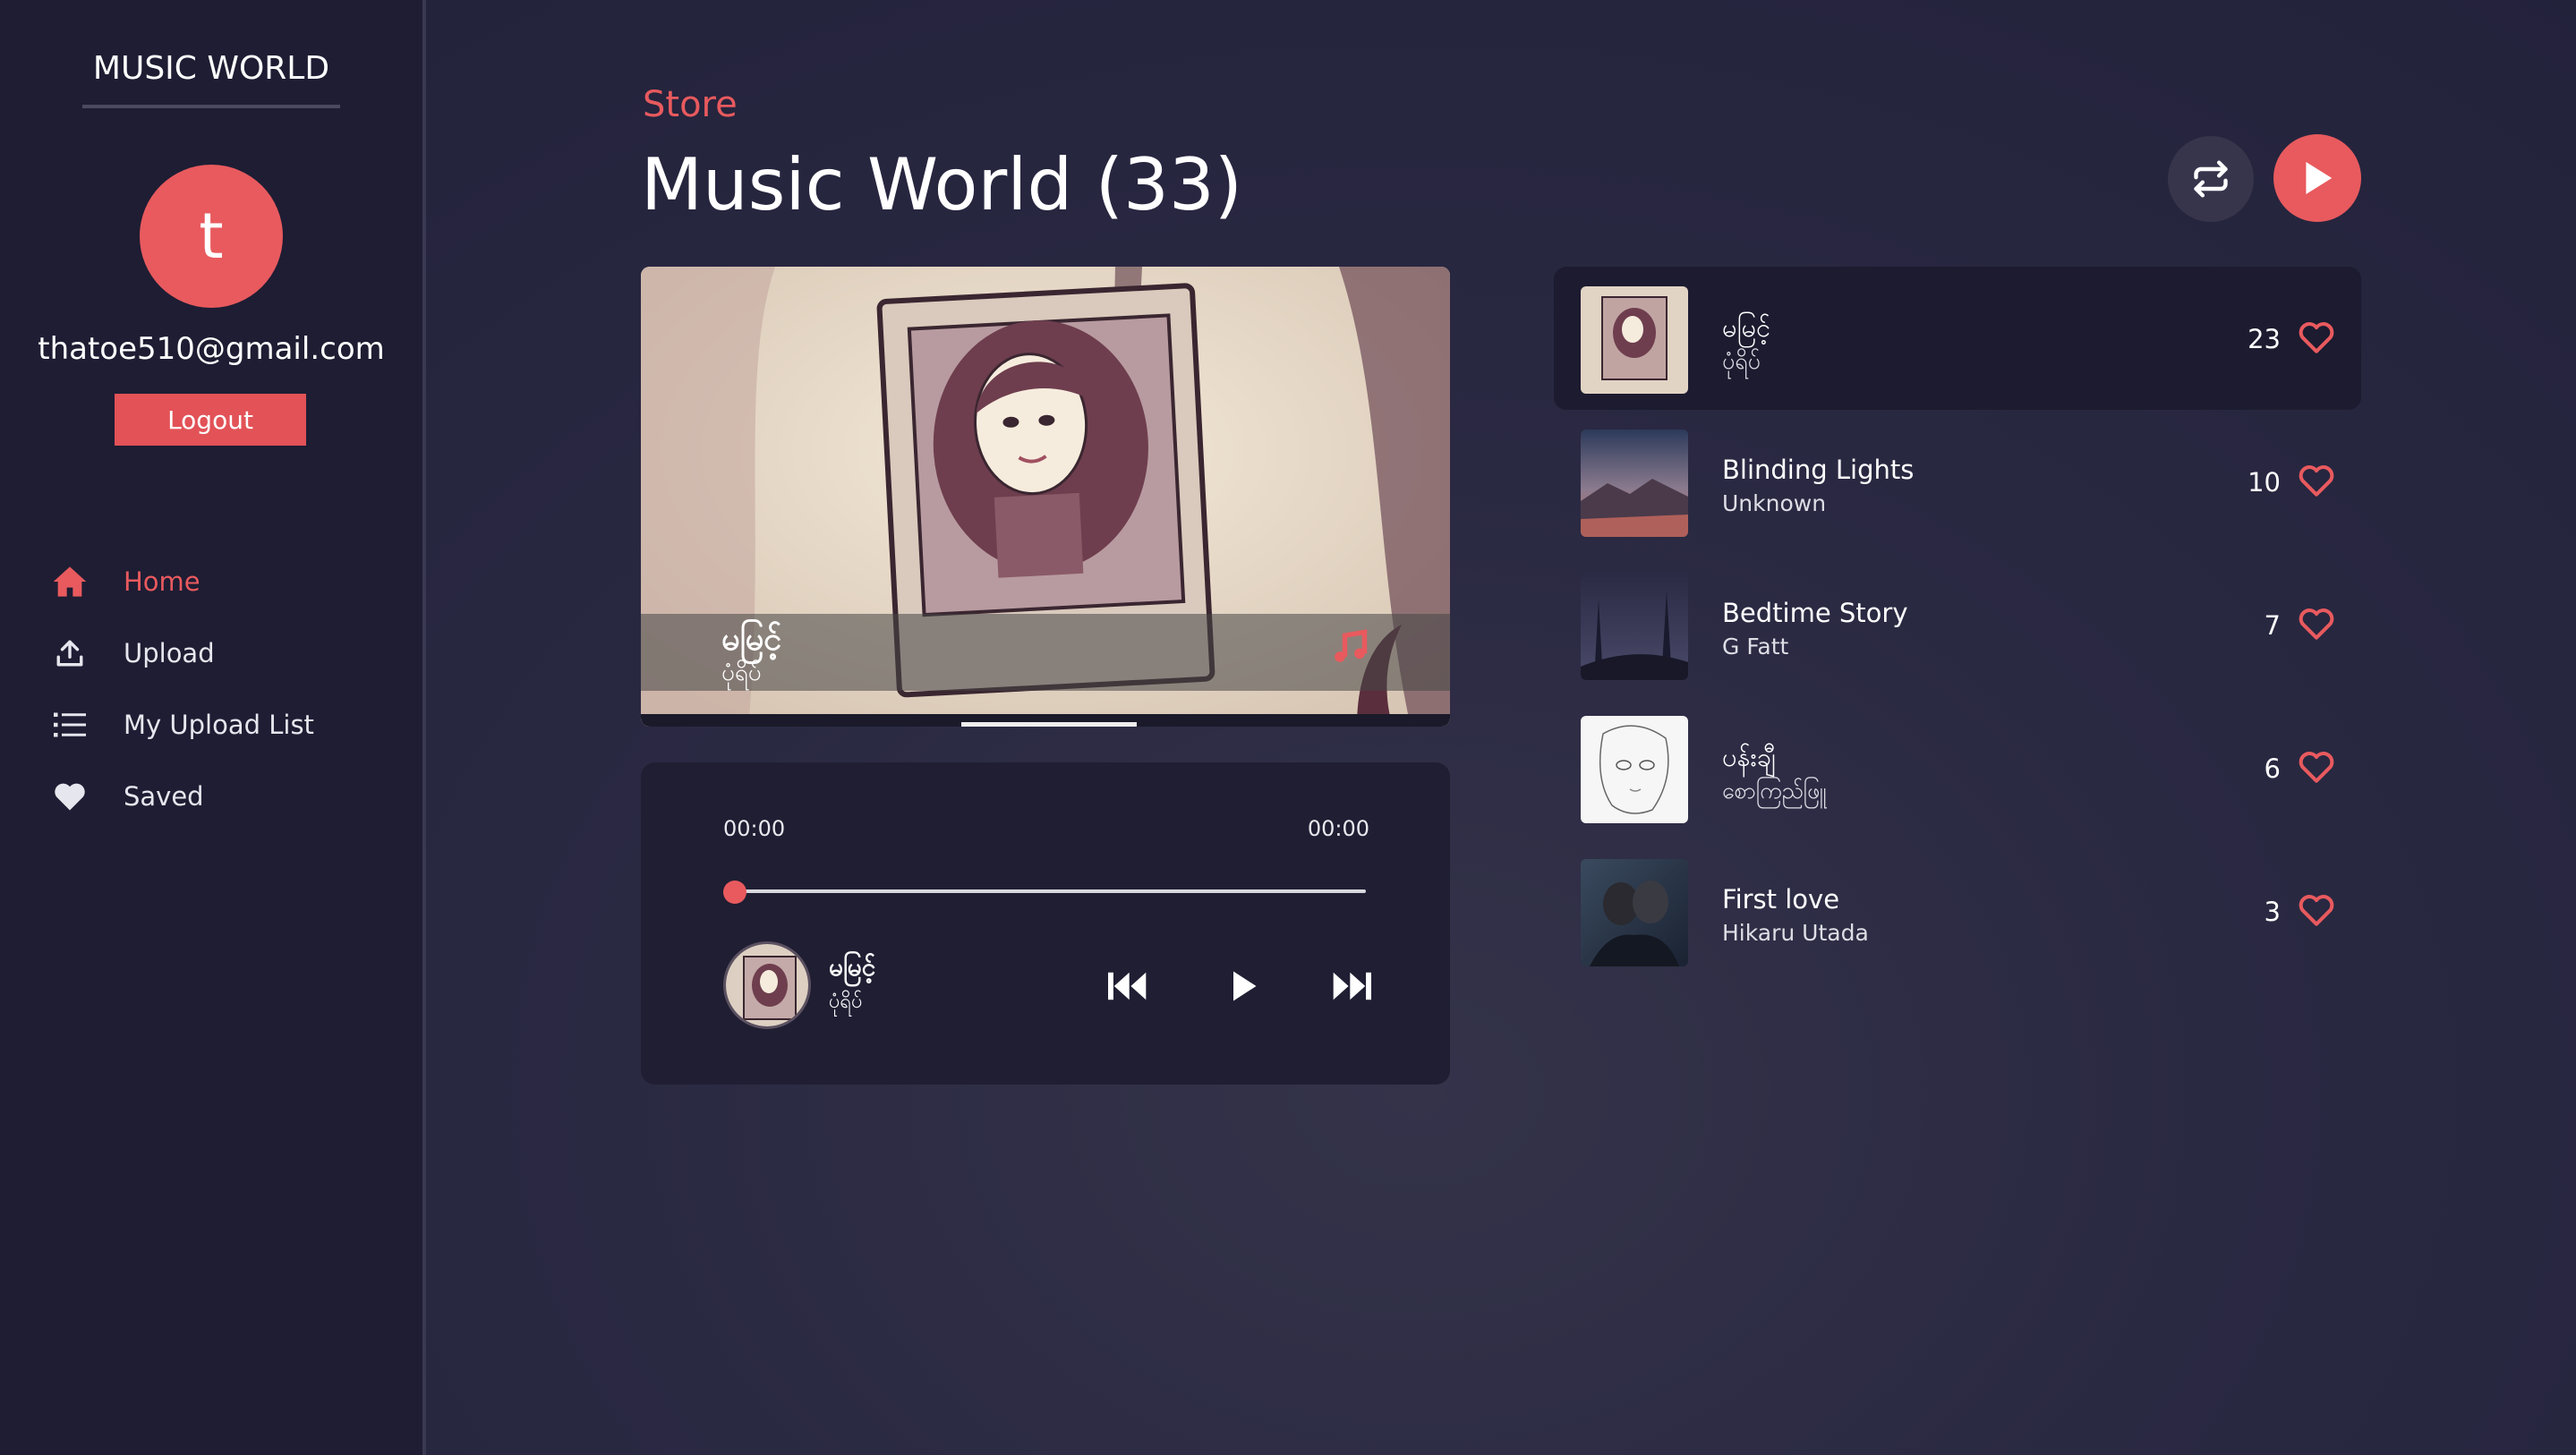 The width and height of the screenshot is (2576, 1455). I want to click on avatar: t, so click(211, 236).